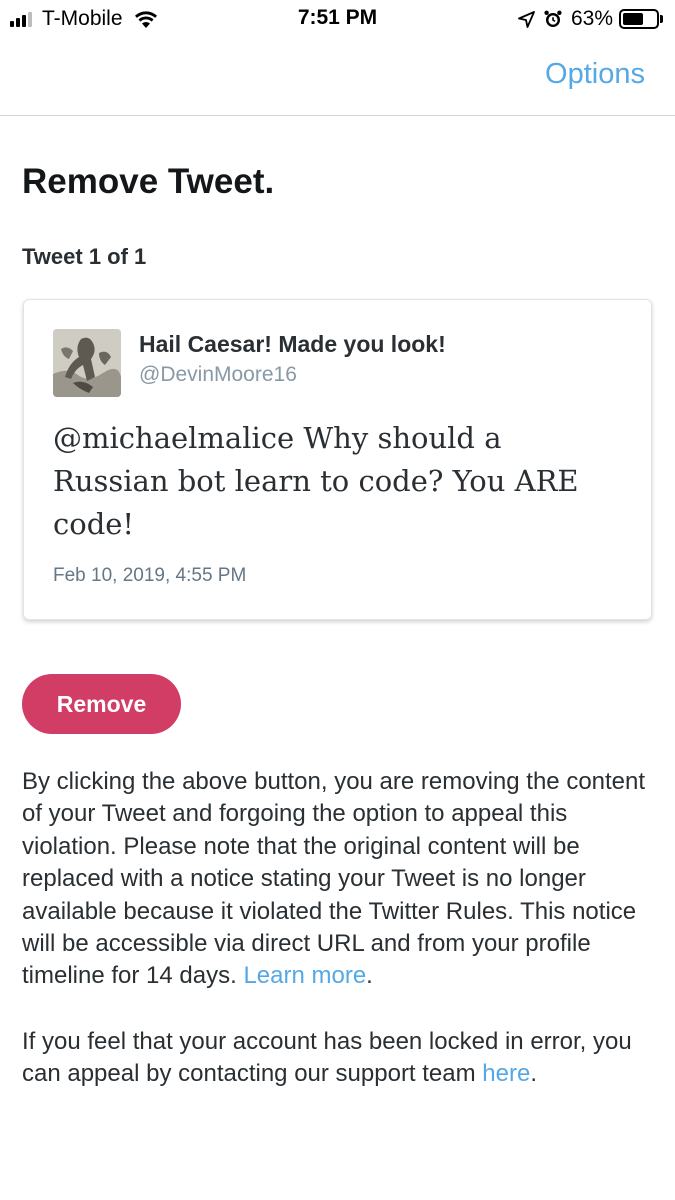 This screenshot has width=675, height=1200. What do you see at coordinates (337, 20) in the screenshot?
I see `status-bar: T-Mobile 7:51 PM 63%` at bounding box center [337, 20].